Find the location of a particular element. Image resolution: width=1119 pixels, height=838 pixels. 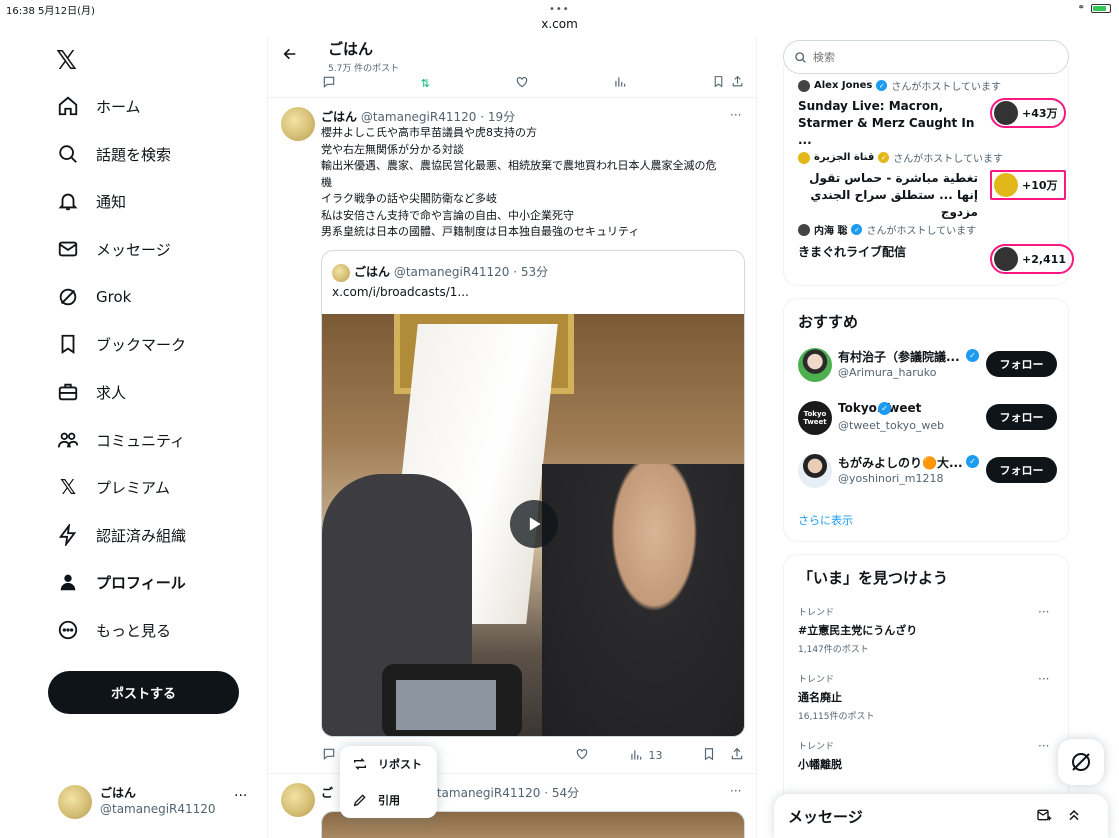

space-host: Alex Jones ✓ さんがホストしています is located at coordinates (899, 85).